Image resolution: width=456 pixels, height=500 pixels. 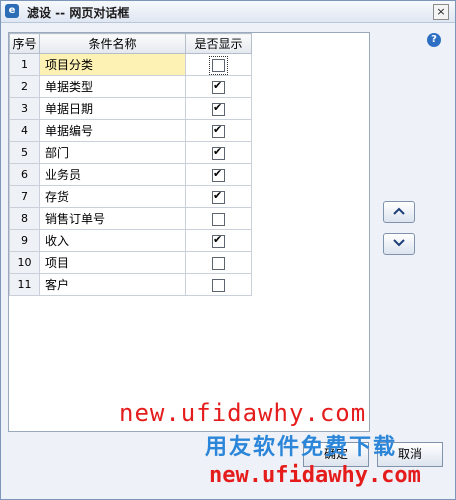 I want to click on table-row: 10 项目, so click(x=130, y=262).